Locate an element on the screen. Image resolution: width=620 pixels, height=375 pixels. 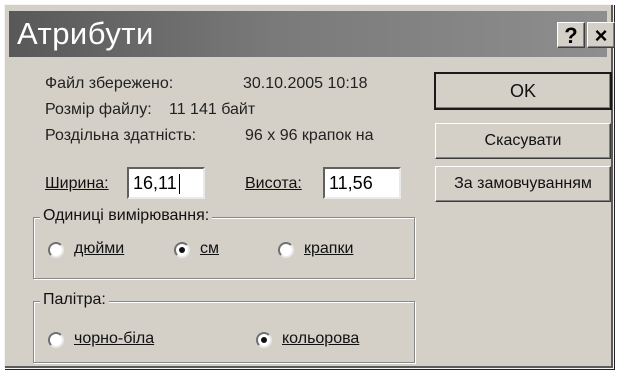
palette-color-label: кольорова is located at coordinates (320, 339).